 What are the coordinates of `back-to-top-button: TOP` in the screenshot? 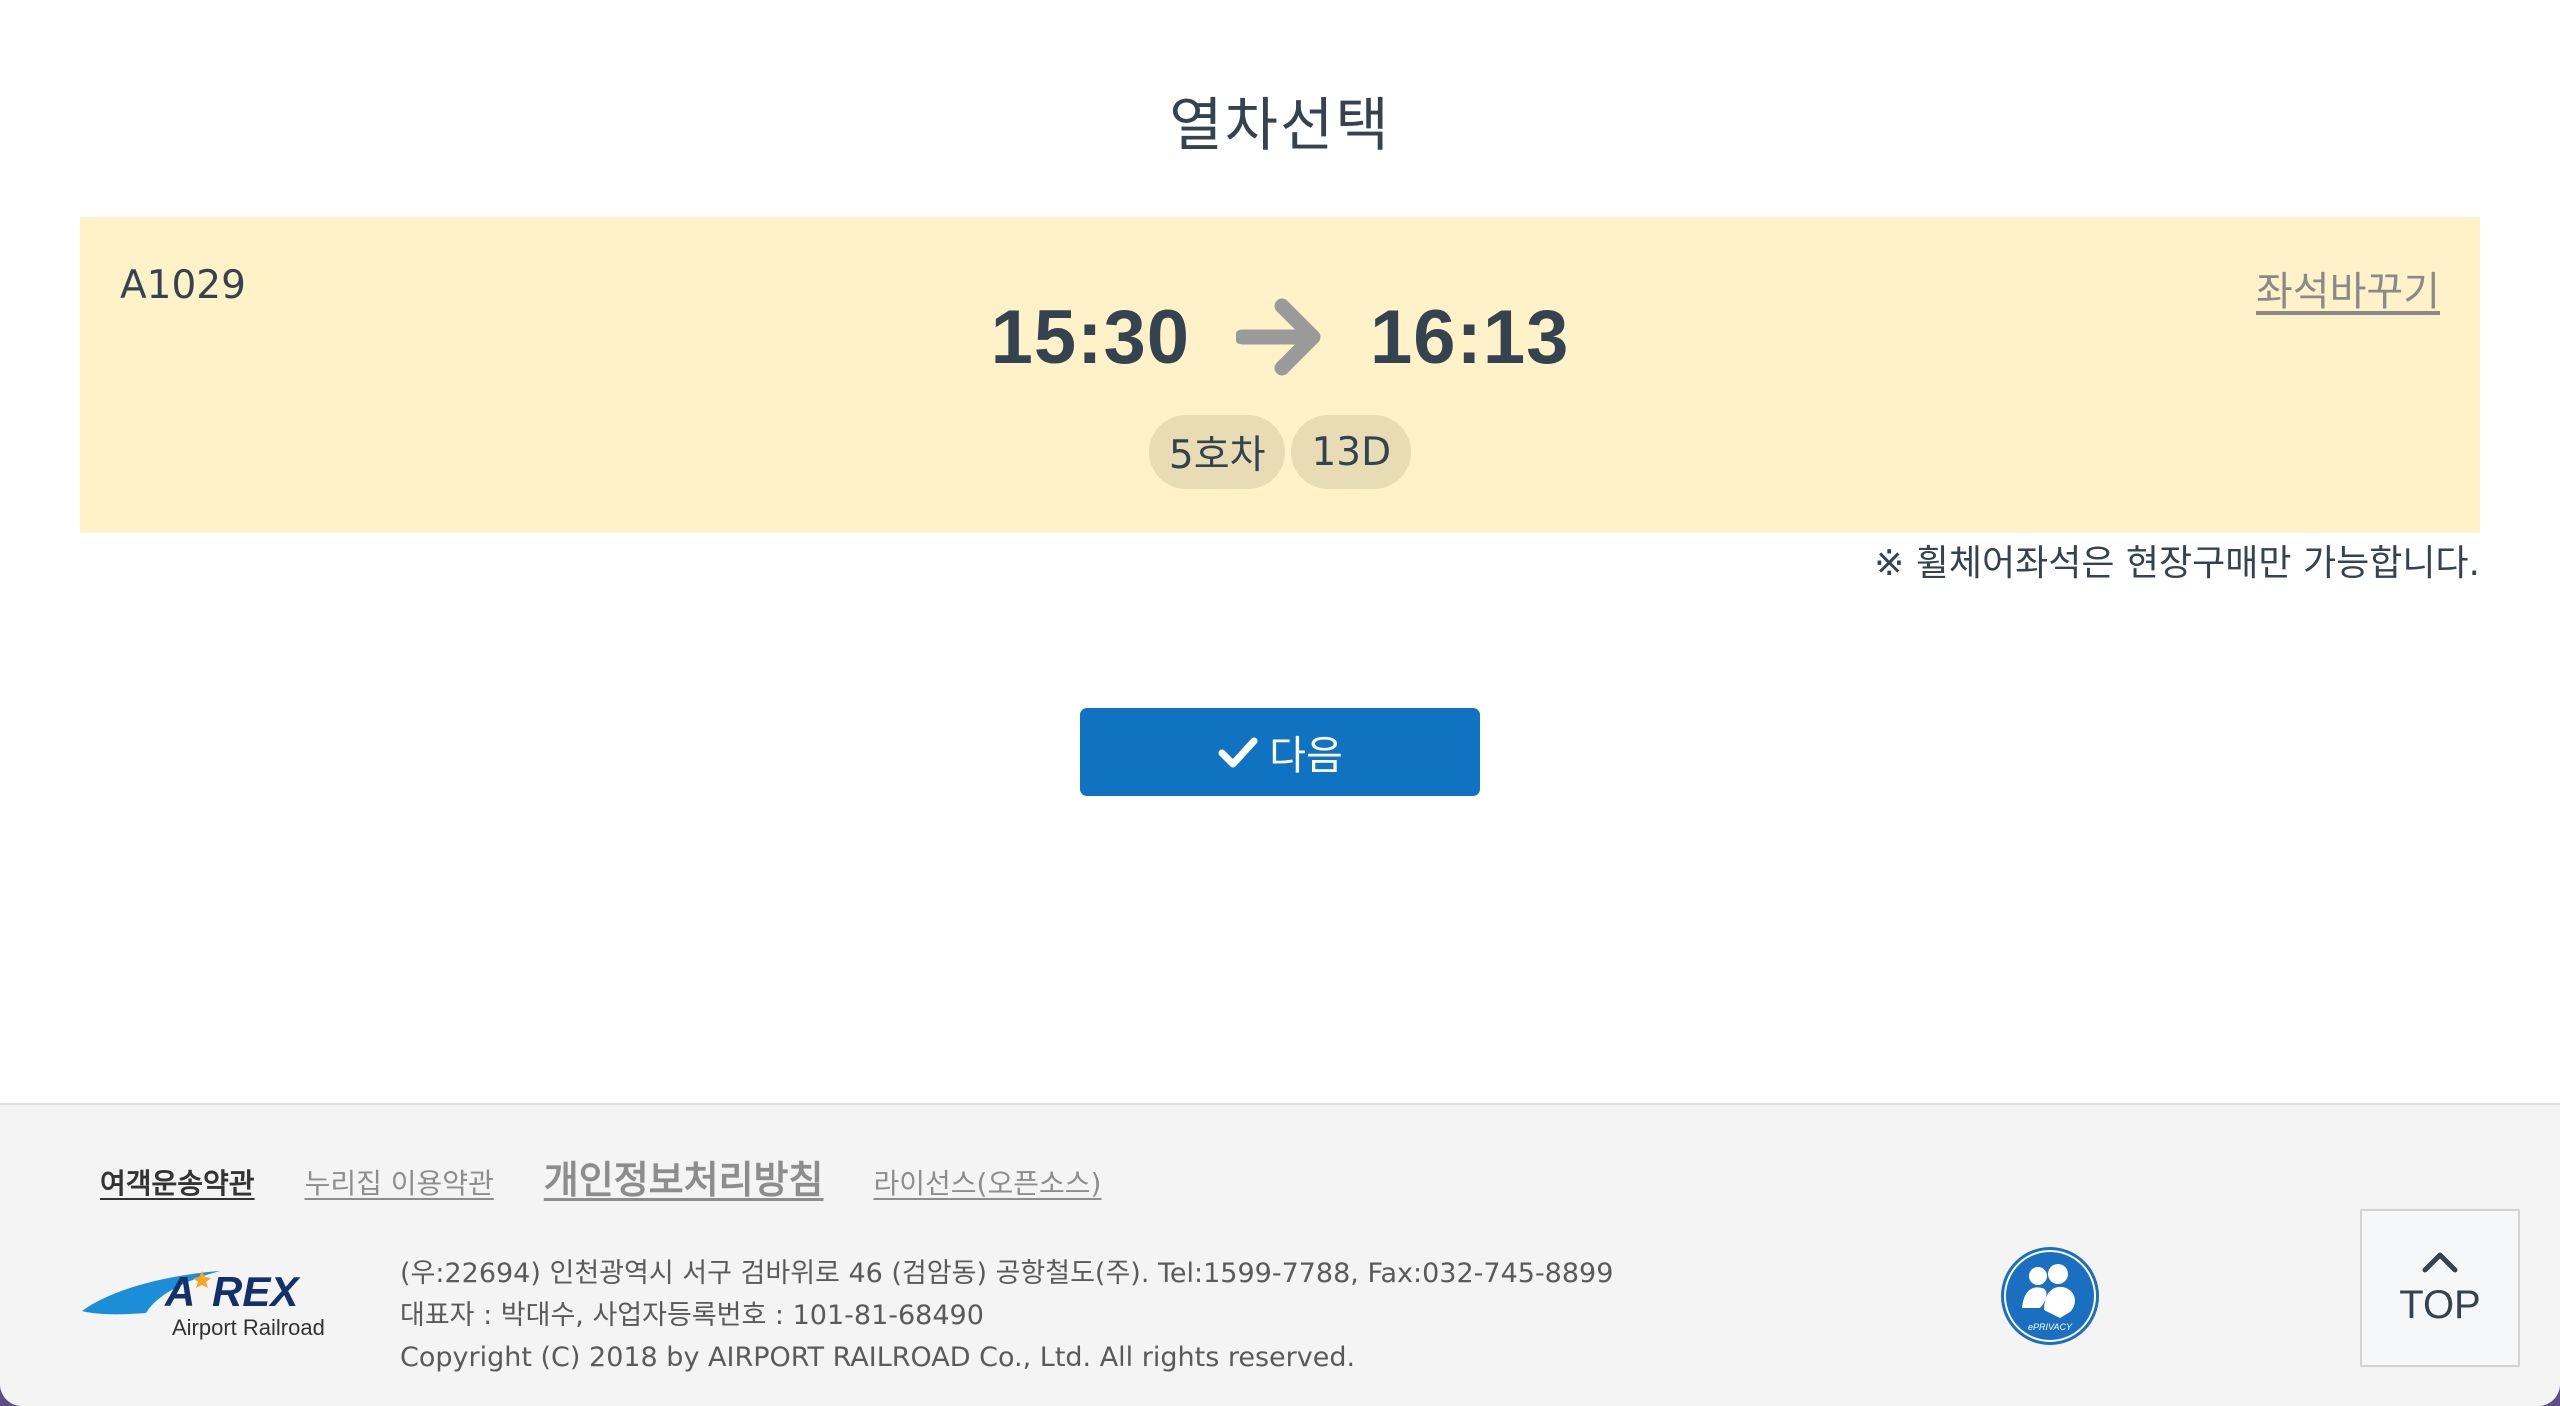 It's located at (2440, 1288).